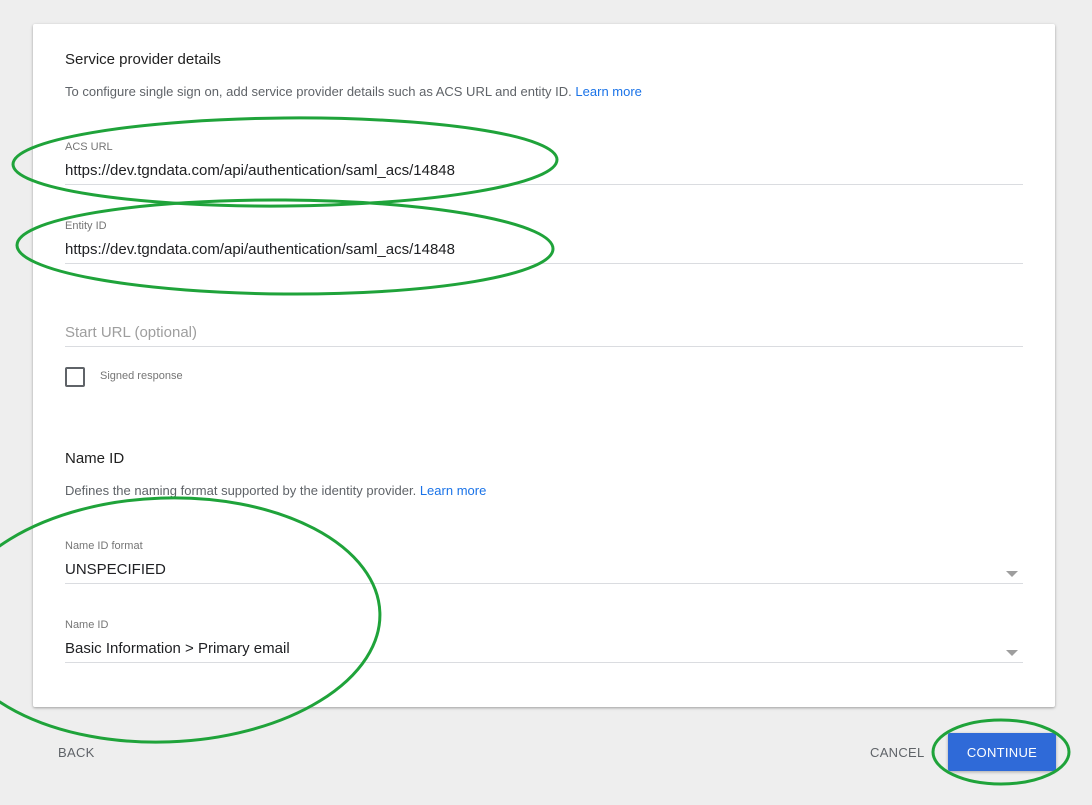 The height and width of the screenshot is (805, 1092). What do you see at coordinates (544, 662) in the screenshot?
I see `name-id-underline` at bounding box center [544, 662].